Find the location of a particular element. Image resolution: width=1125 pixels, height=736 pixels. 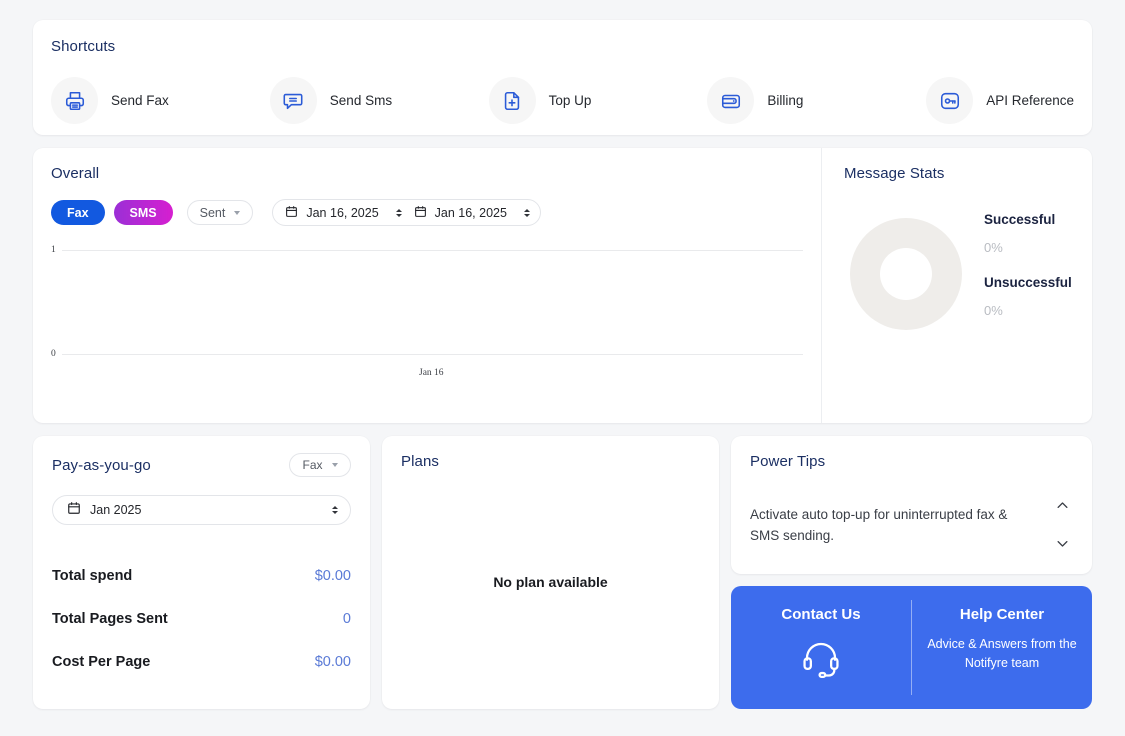

shortcuts-title: Shortcuts is located at coordinates (83, 46).